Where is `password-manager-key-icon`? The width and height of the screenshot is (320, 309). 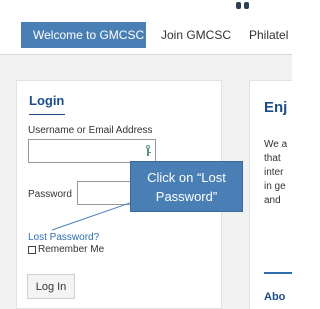 password-manager-key-icon is located at coordinates (148, 150).